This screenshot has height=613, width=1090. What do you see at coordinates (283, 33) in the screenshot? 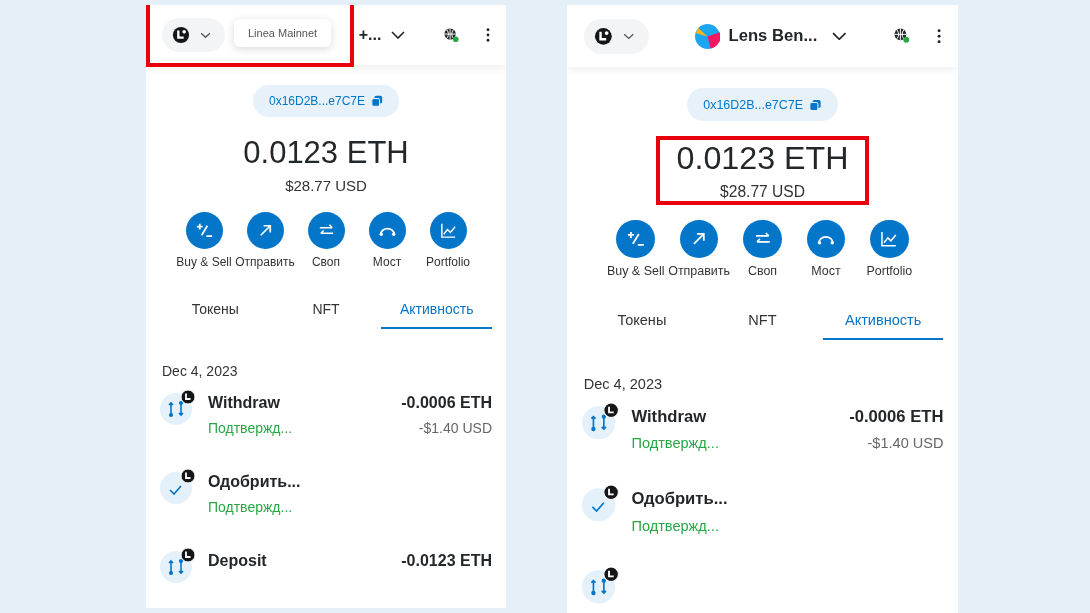
I see `network-tooltip: Linea Mainnet` at bounding box center [283, 33].